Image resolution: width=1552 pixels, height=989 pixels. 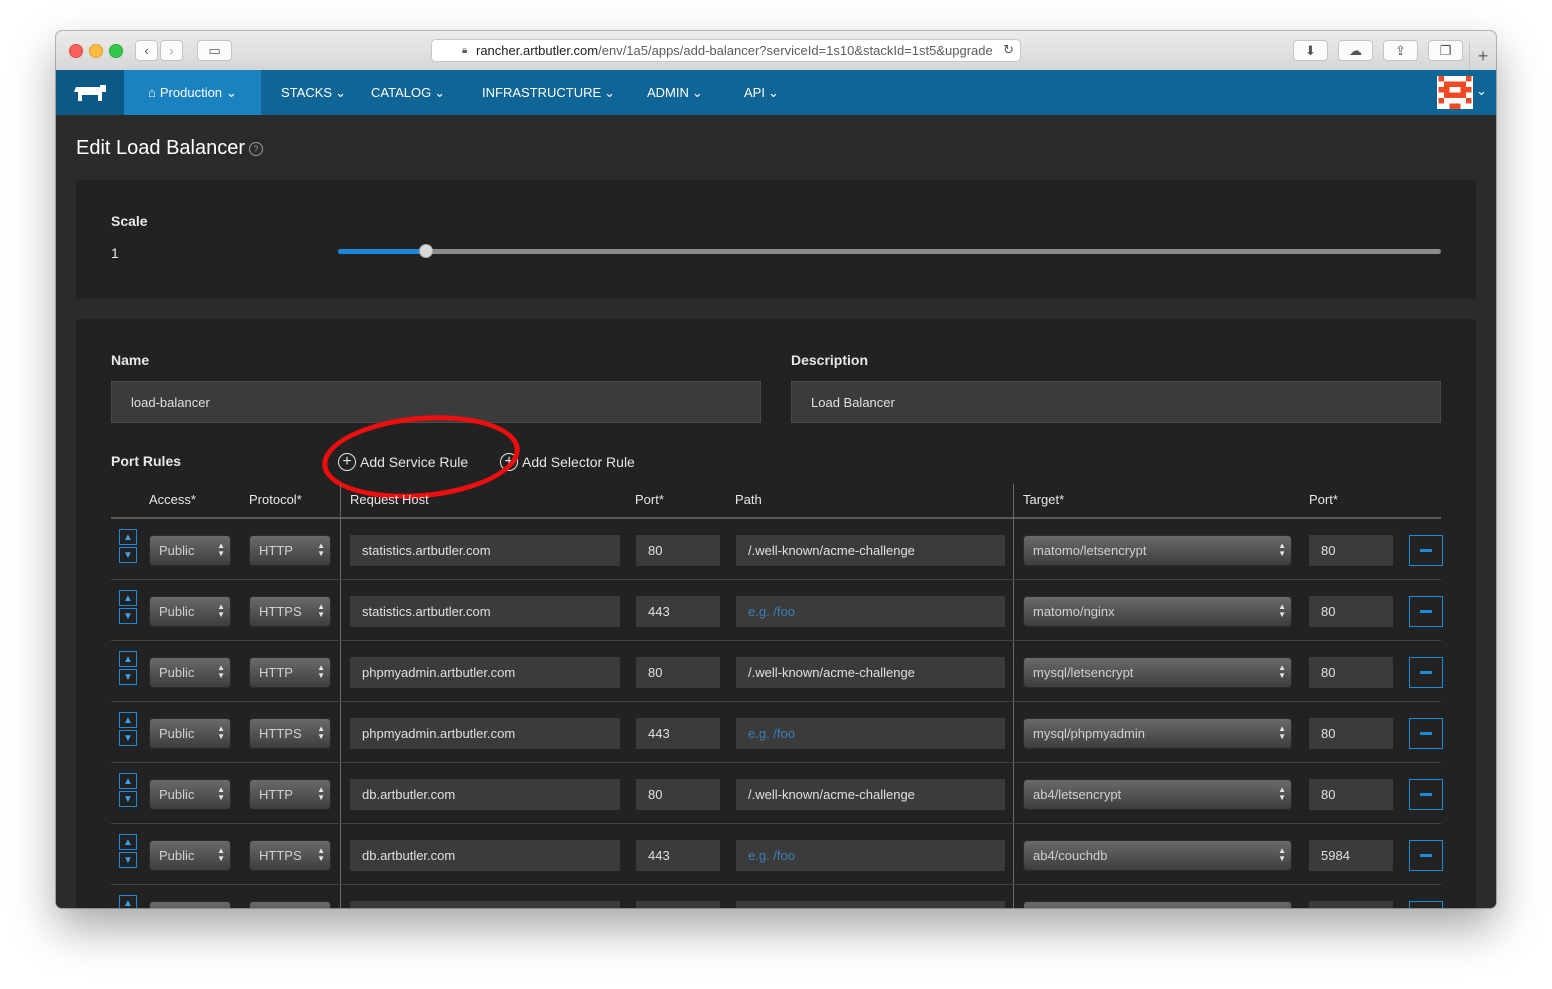 What do you see at coordinates (1157, 733) in the screenshot?
I see `target-select: mysql/phpmyadmin ▲ ▼` at bounding box center [1157, 733].